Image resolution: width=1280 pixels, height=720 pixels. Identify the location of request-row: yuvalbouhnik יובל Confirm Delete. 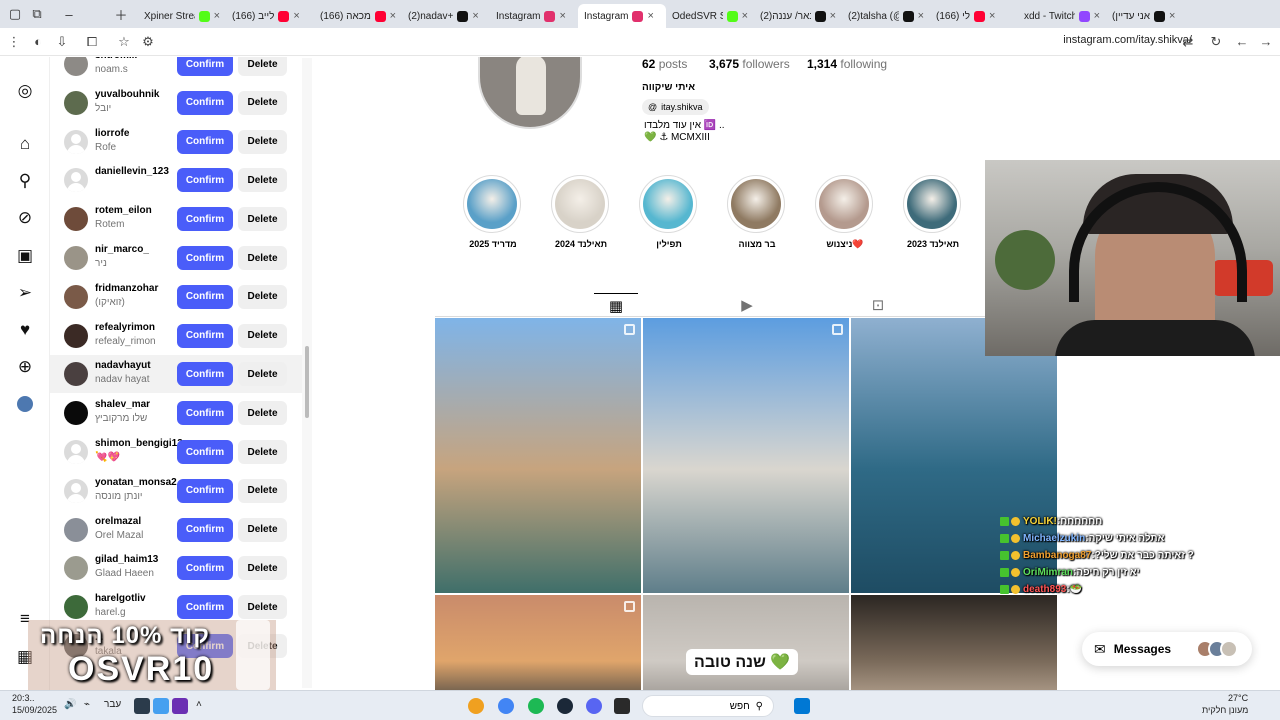
(181, 103).